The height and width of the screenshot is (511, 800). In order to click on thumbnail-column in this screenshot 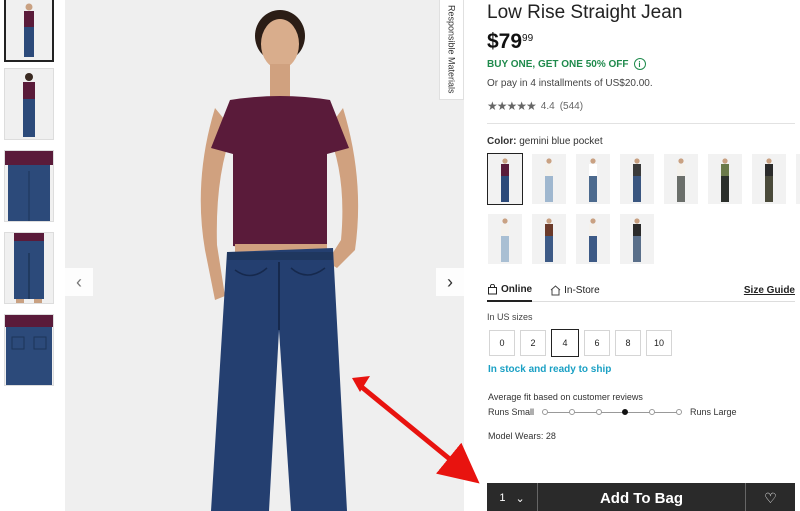, I will do `click(31, 198)`.